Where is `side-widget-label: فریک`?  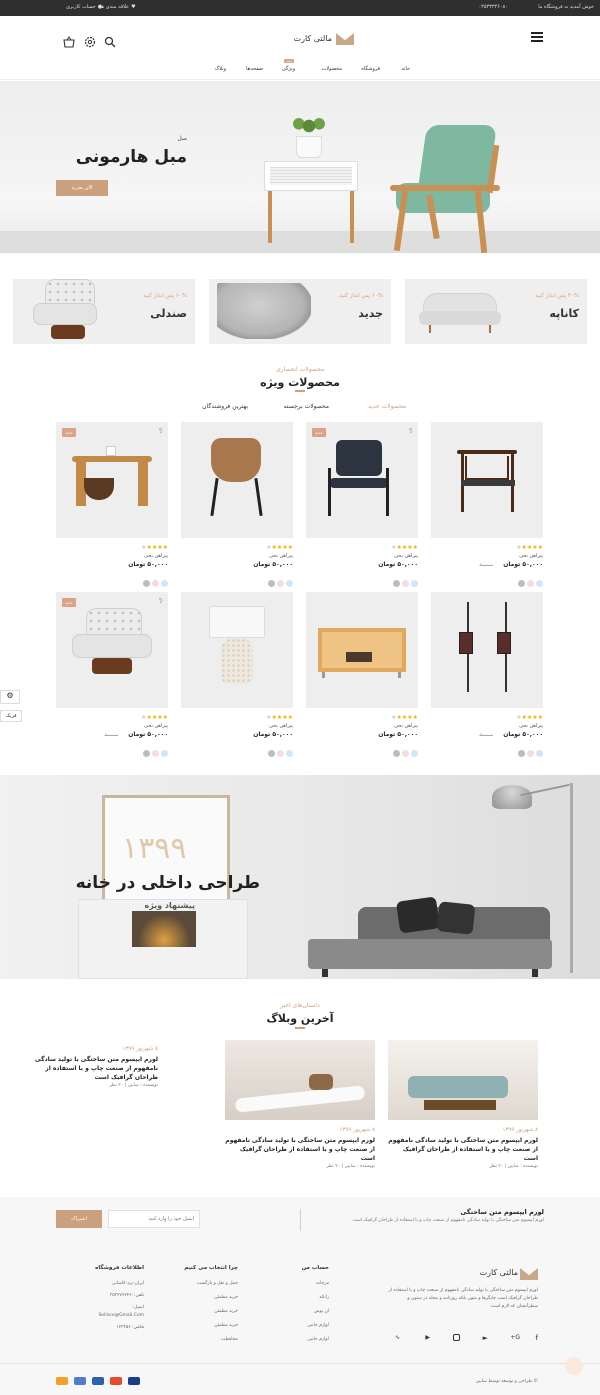
side-widget-label: فریک is located at coordinates (11, 716).